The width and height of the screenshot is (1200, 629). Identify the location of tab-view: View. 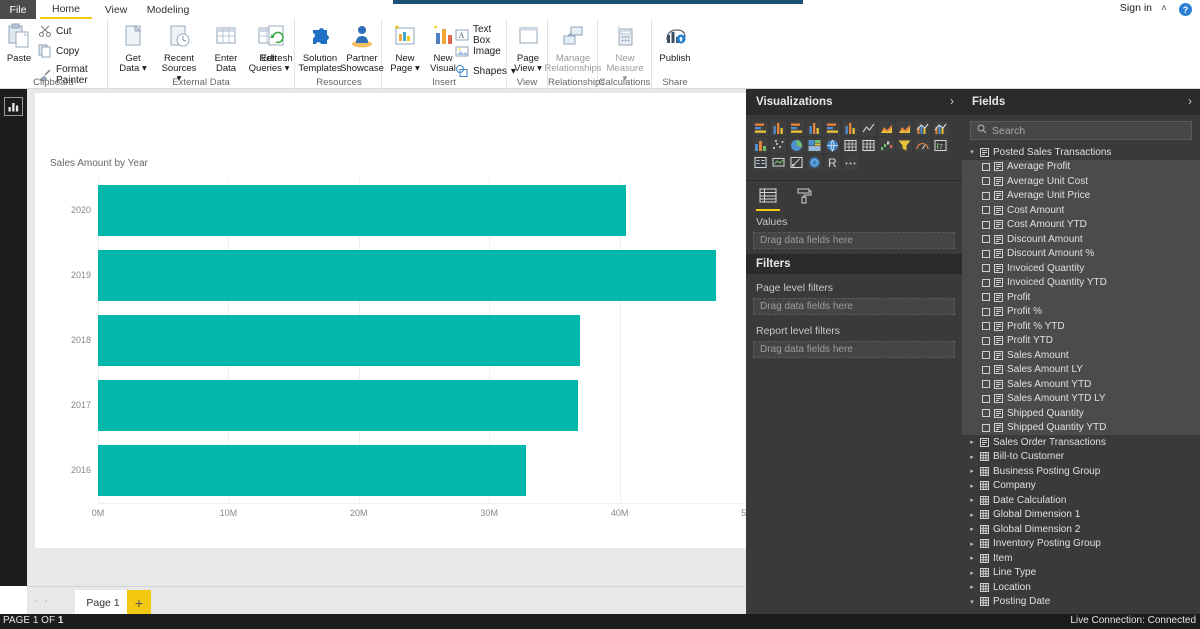
(116, 9).